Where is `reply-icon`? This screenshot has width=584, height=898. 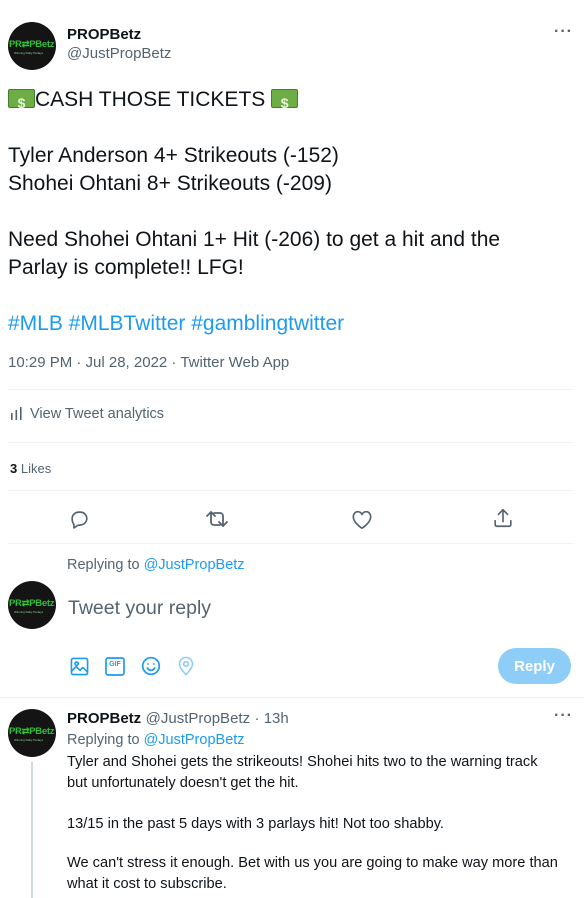
reply-icon is located at coordinates (79, 519).